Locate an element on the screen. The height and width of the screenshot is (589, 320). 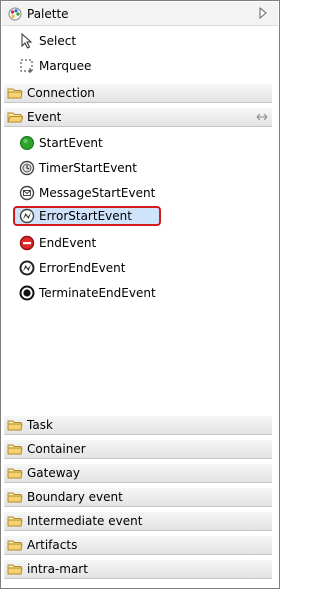
drawer-boundary-event: Boundary event is located at coordinates (138, 497).